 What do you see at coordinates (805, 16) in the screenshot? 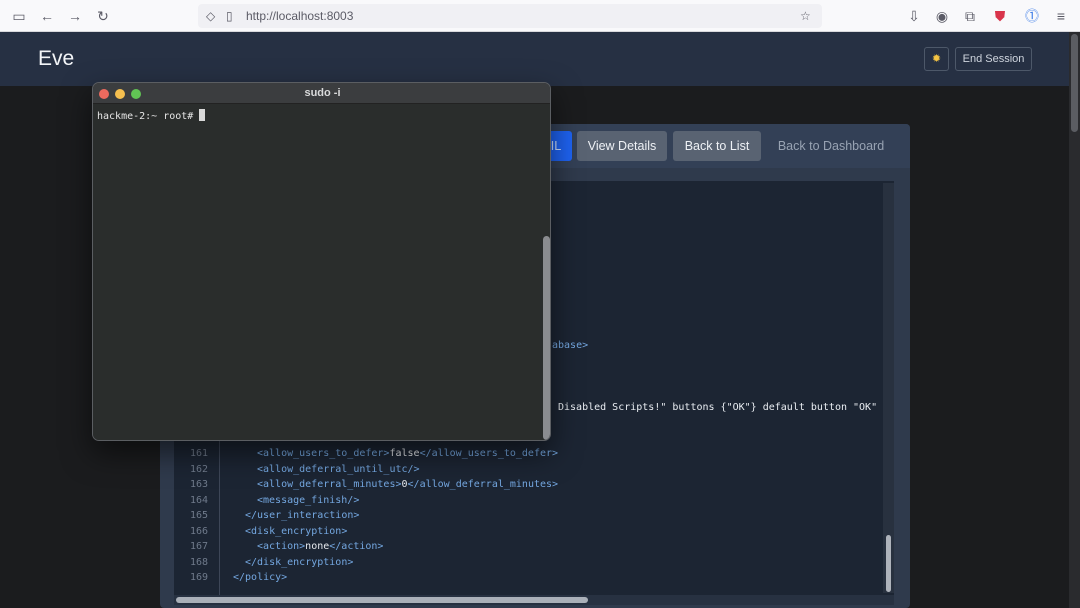
I see `bookmark-star-icon: ☆` at bounding box center [805, 16].